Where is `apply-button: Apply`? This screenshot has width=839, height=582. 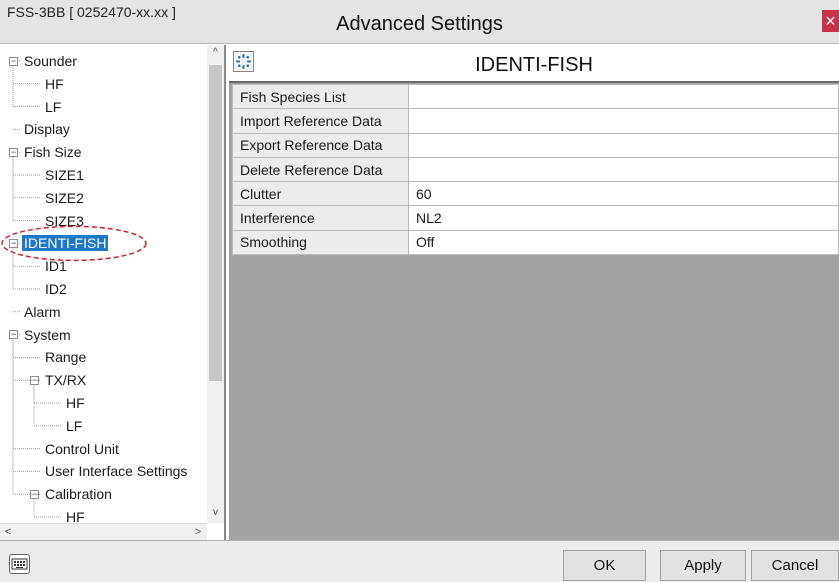 apply-button: Apply is located at coordinates (703, 565).